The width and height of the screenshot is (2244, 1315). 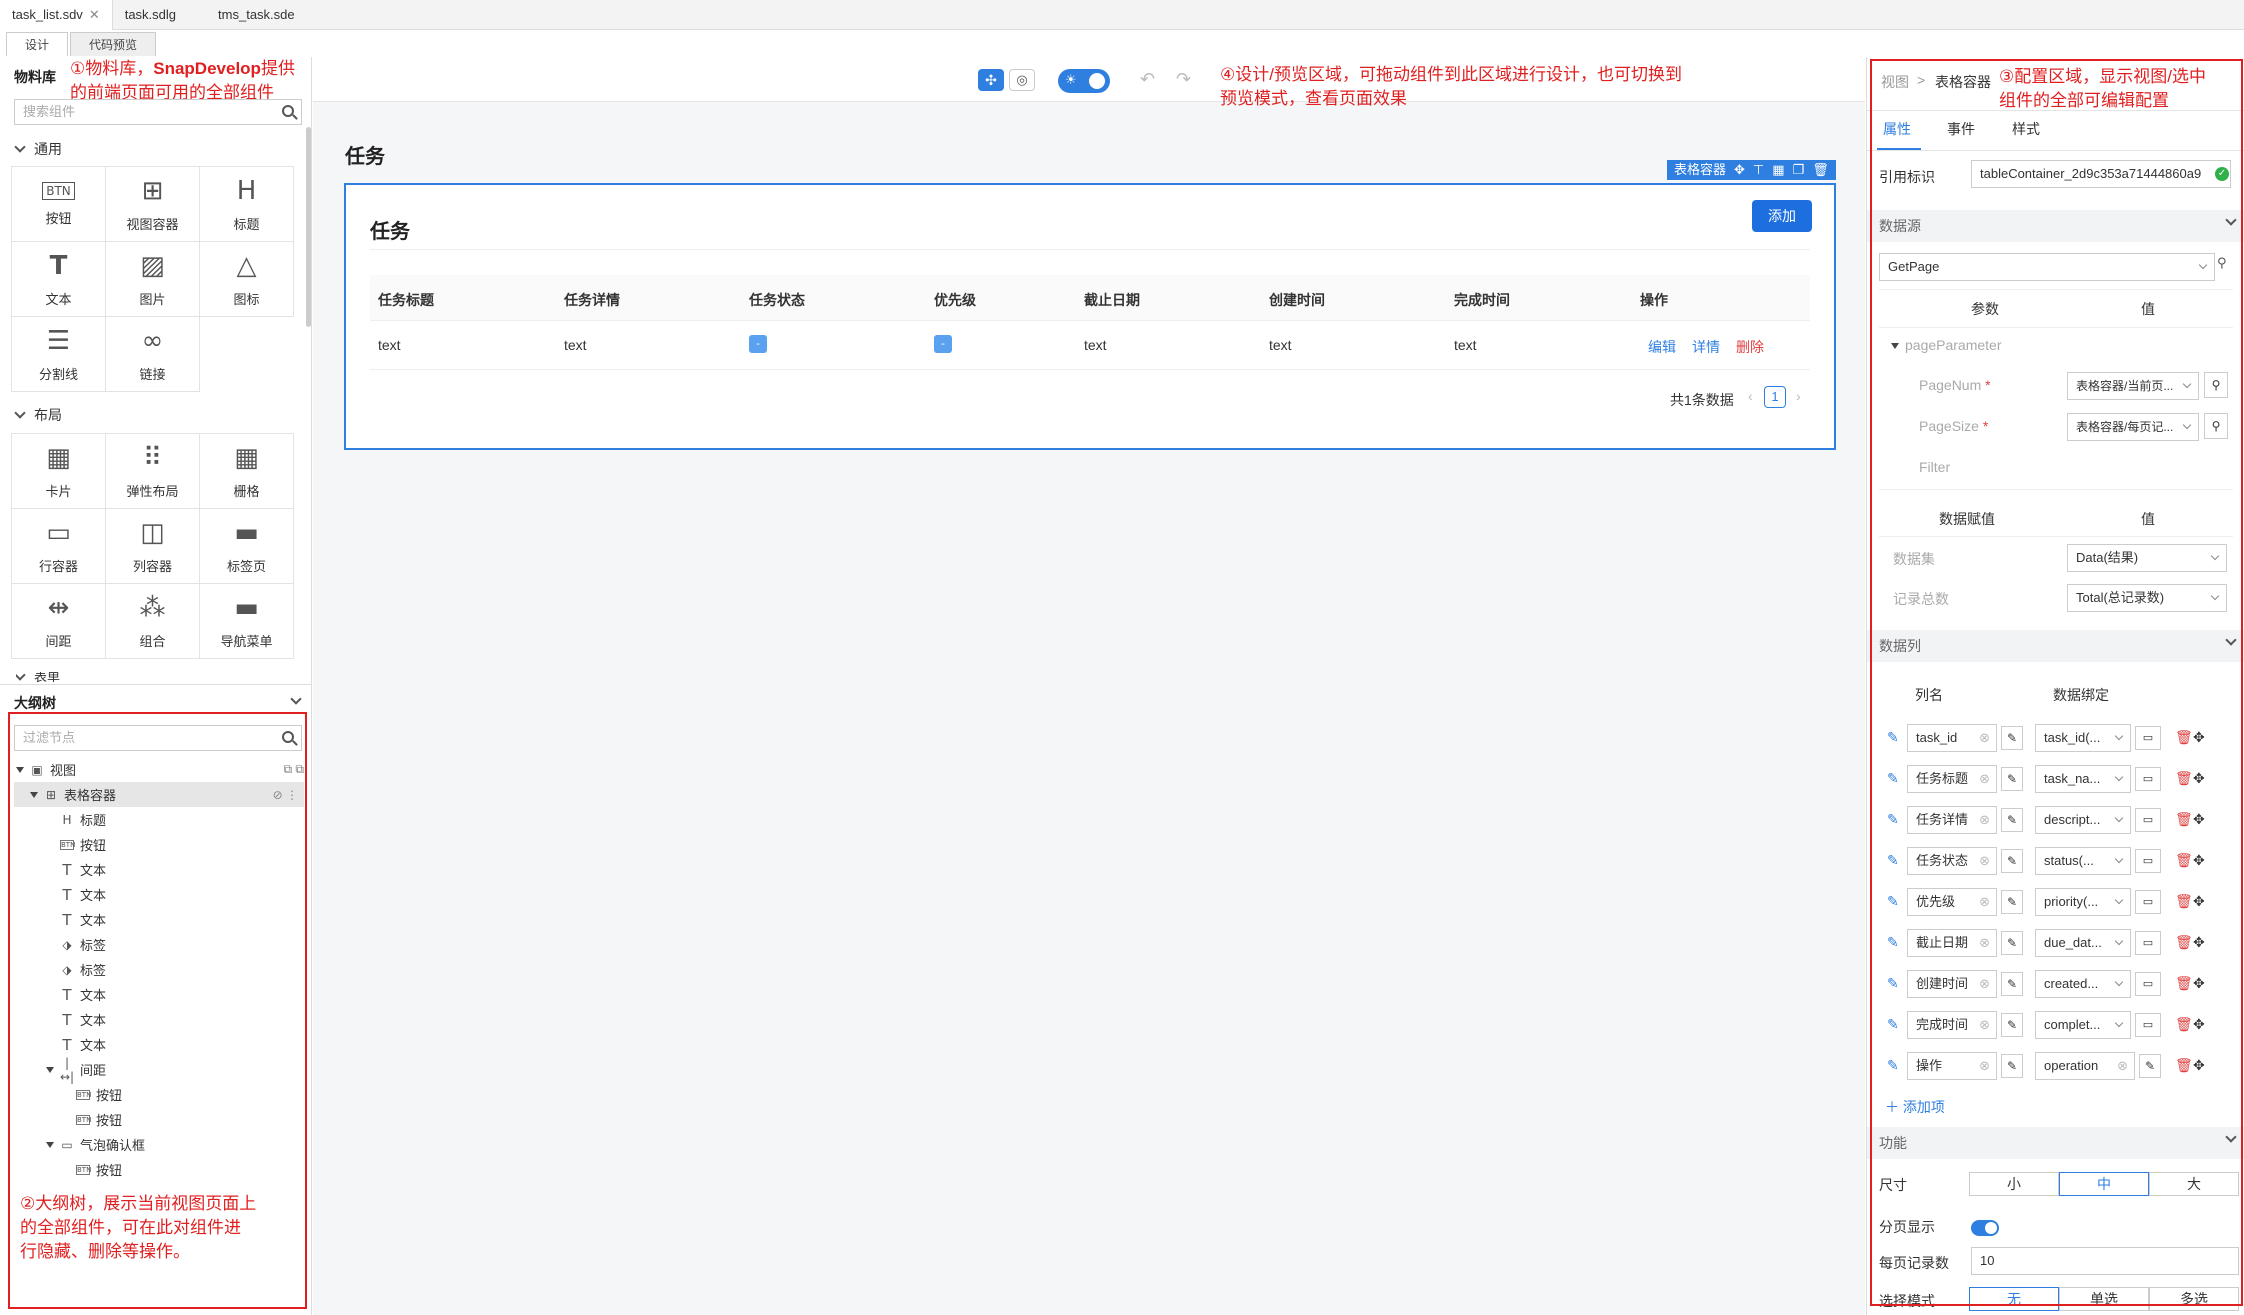 What do you see at coordinates (38, 677) in the screenshot?
I see `group-form: 表单` at bounding box center [38, 677].